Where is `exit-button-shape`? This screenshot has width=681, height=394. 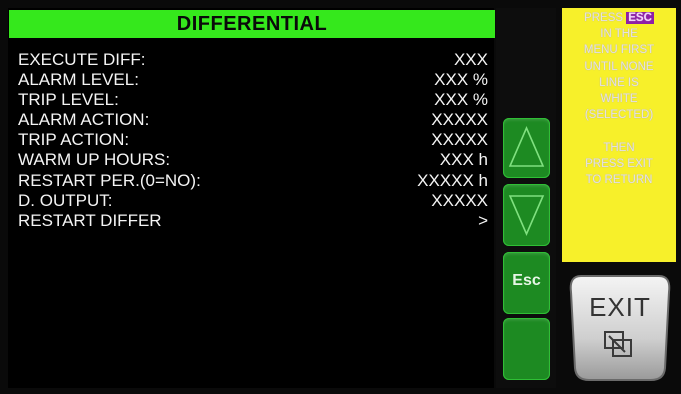 exit-button-shape is located at coordinates (620, 328).